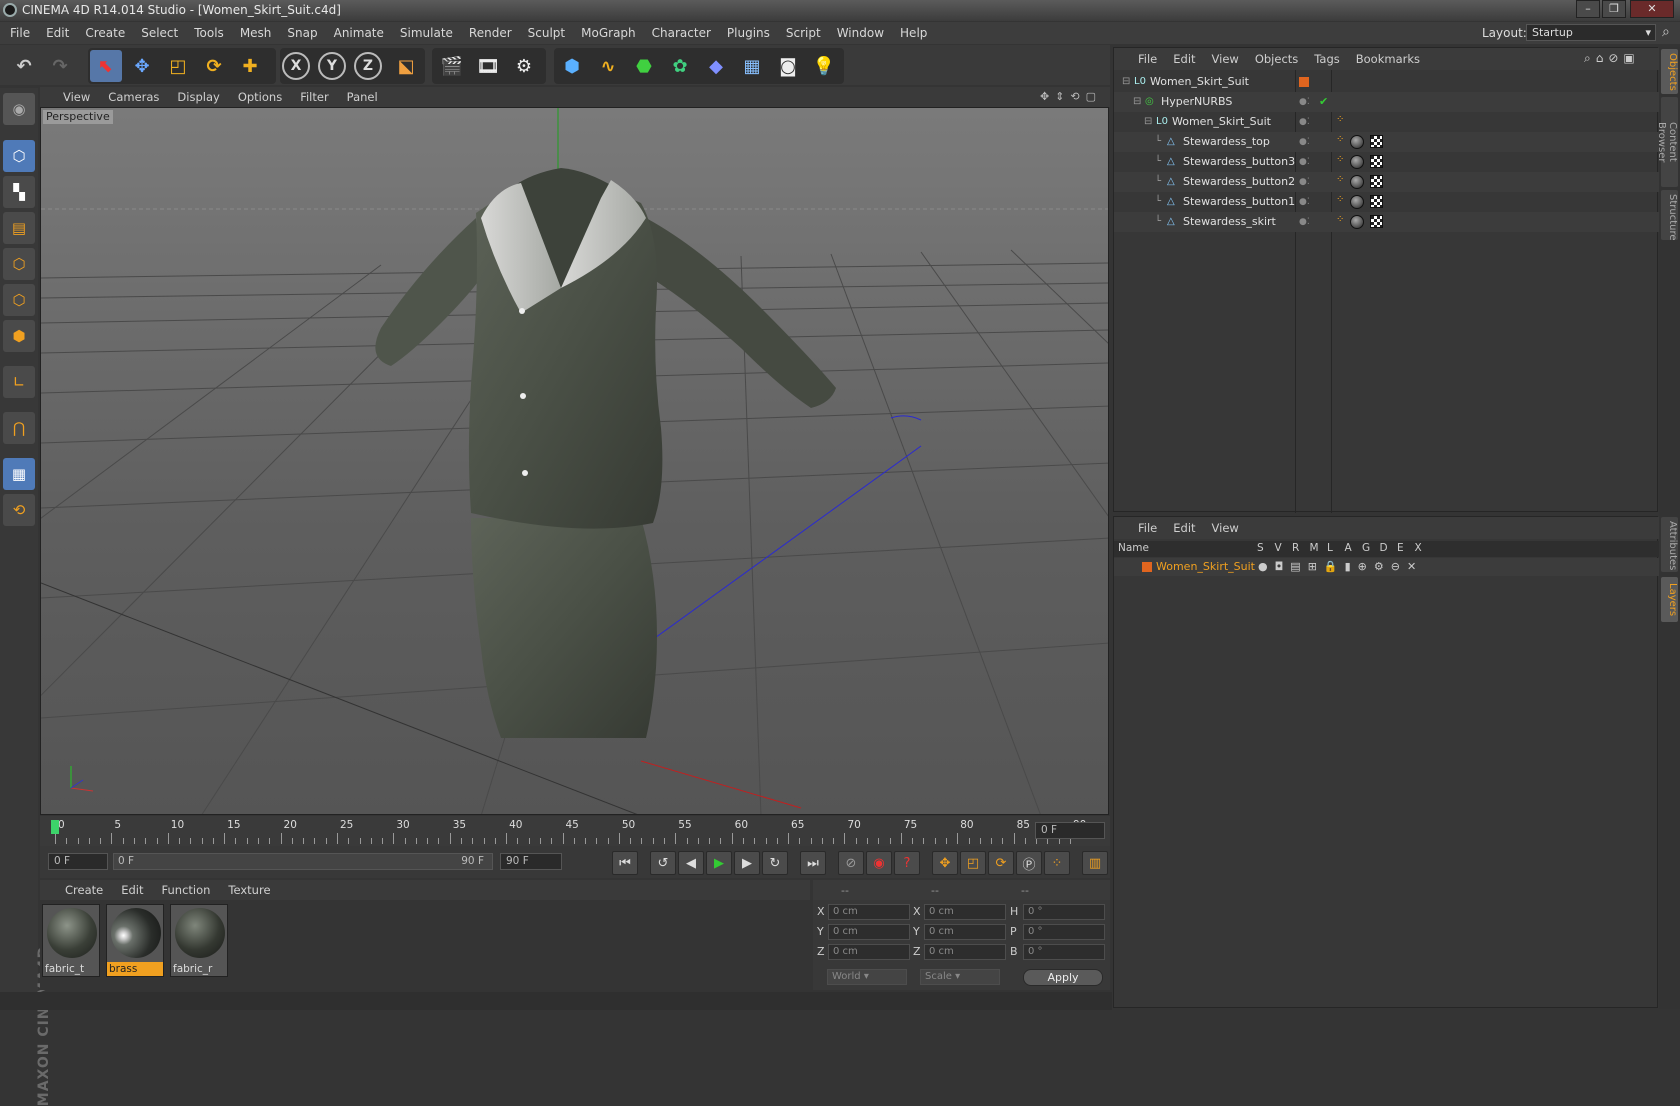  I want to click on viewport-menu-panel: Panel, so click(362, 97).